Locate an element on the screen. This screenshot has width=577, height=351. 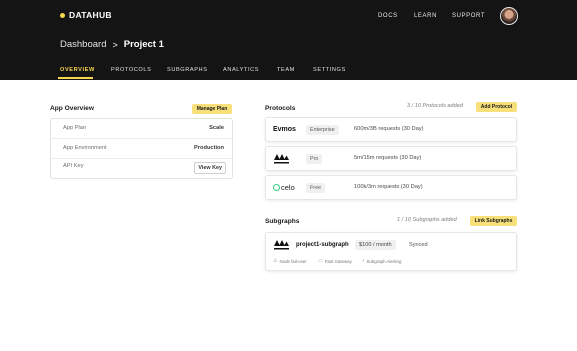
api-key-label: API Key is located at coordinates (73, 166).